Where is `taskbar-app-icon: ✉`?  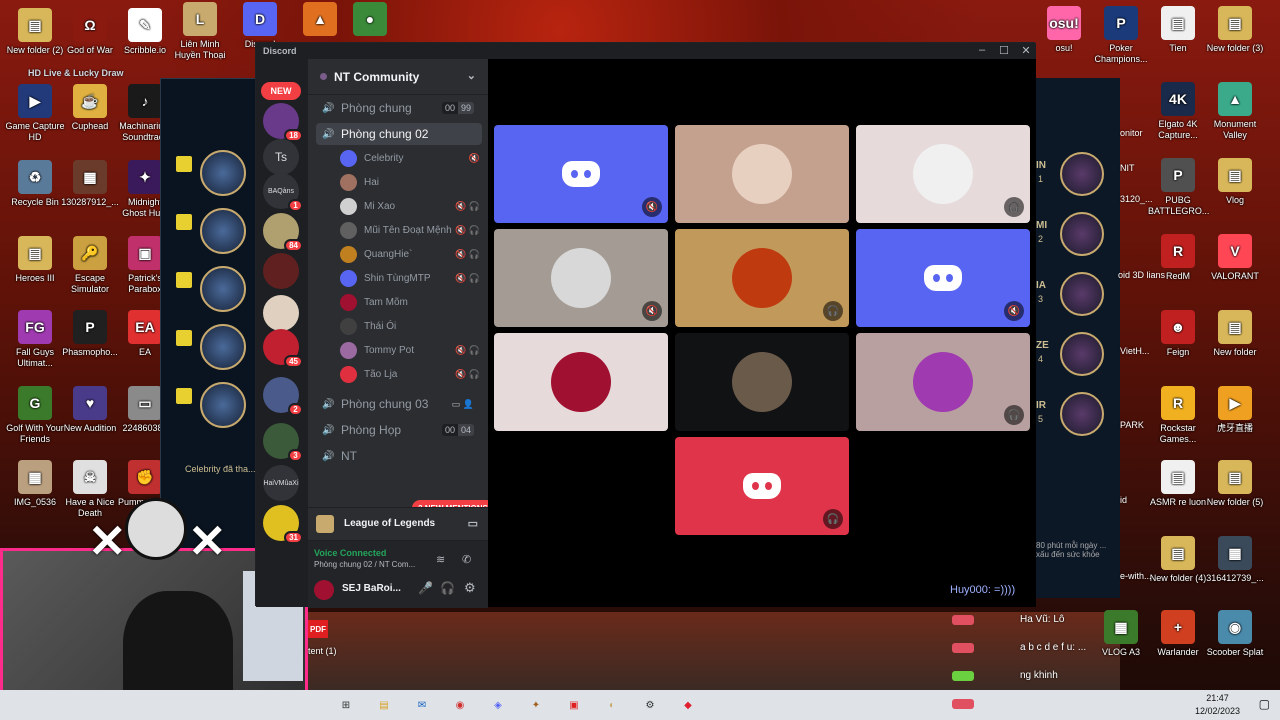 taskbar-app-icon: ✉ is located at coordinates (422, 705).